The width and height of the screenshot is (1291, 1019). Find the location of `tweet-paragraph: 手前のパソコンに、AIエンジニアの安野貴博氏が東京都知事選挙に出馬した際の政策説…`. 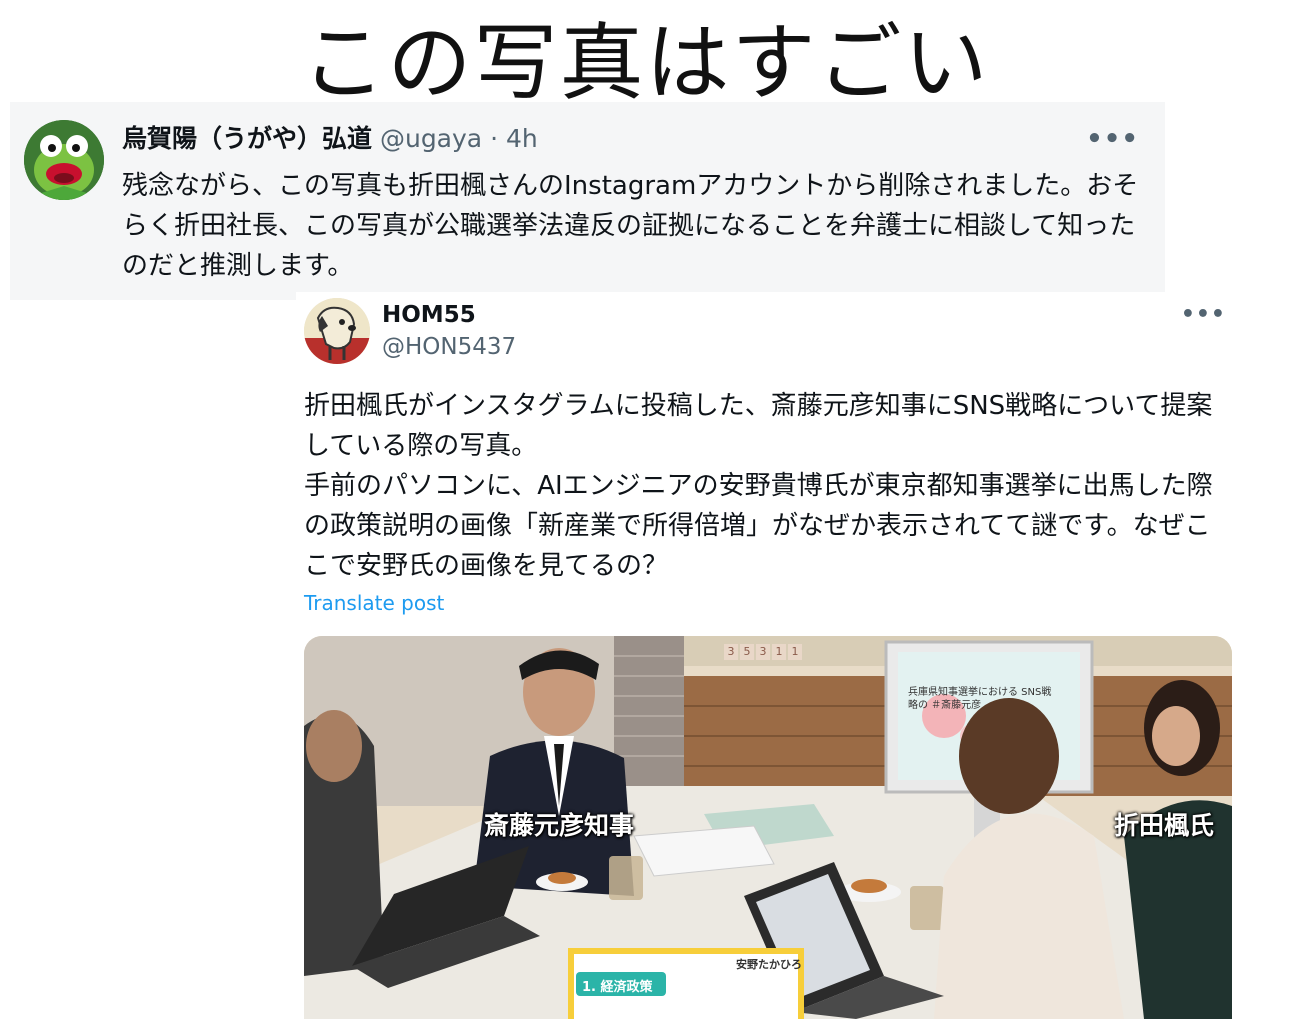

tweet-paragraph: 手前のパソコンに、AIエンジニアの安野貴博氏が東京都知事選挙に出馬した際の政策説… is located at coordinates (758, 526).